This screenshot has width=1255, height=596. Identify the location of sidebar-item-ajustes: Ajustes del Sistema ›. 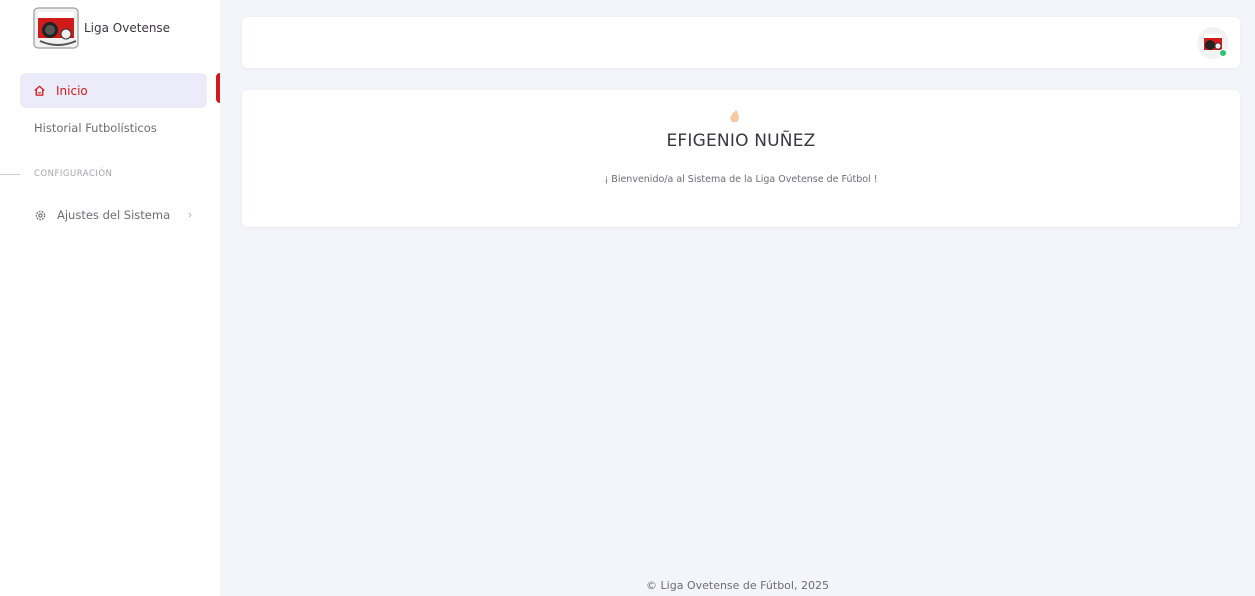
(113, 215).